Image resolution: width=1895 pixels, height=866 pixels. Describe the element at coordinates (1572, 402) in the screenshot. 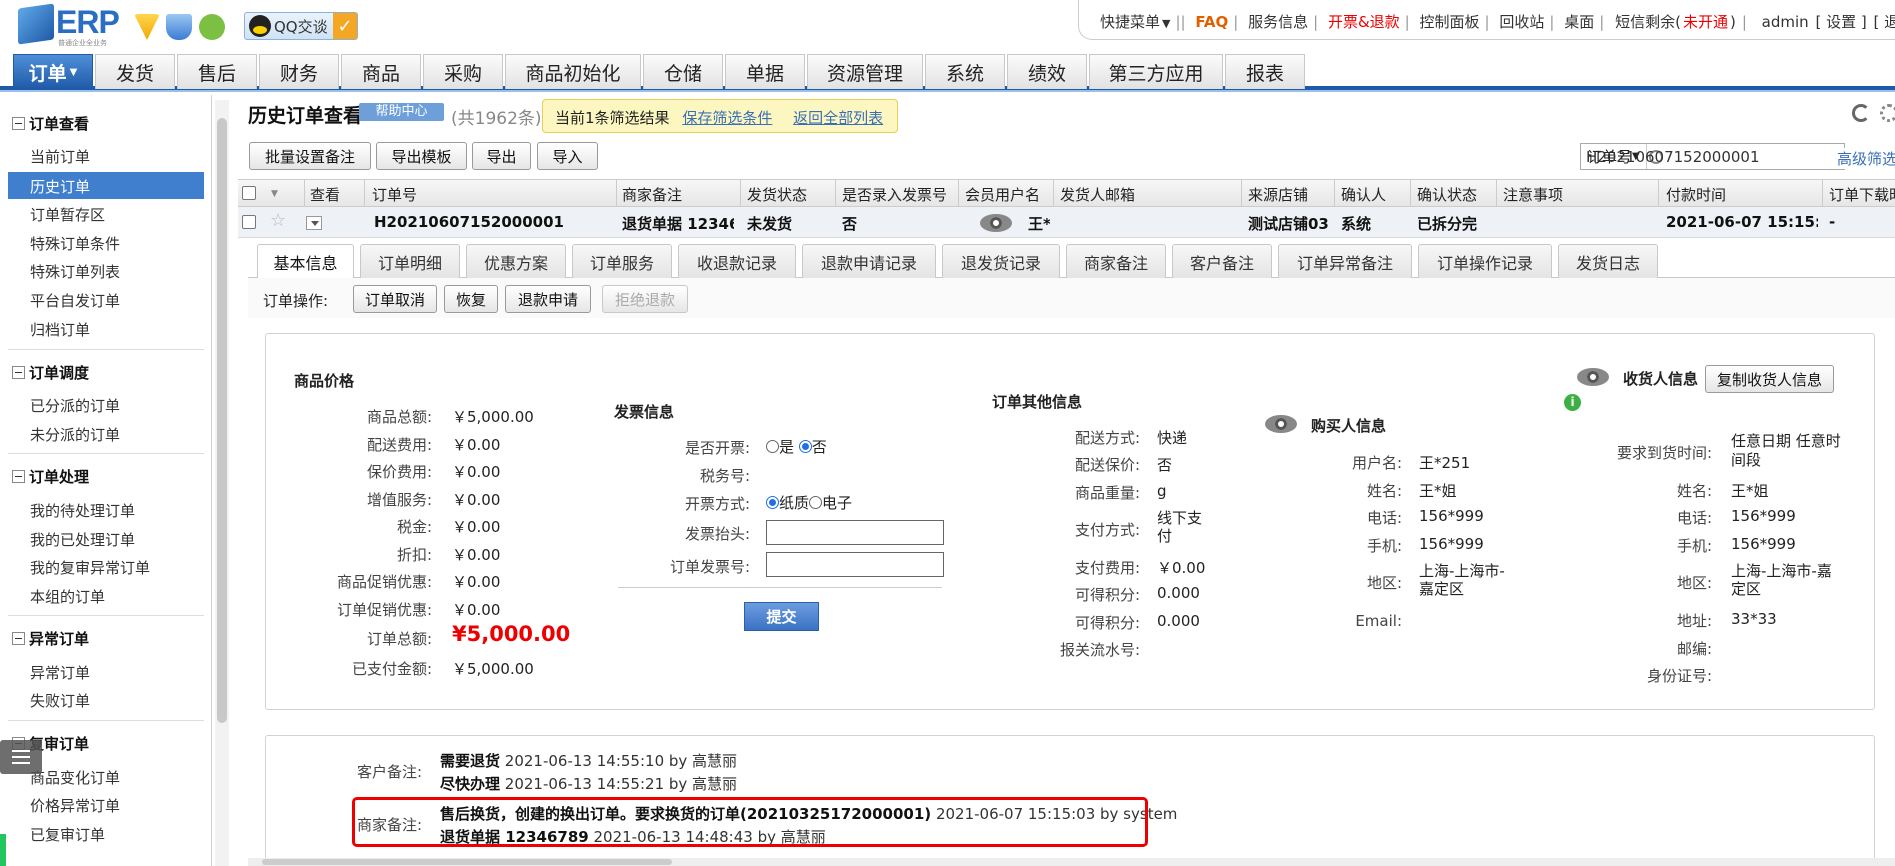

I see `info-icon: i` at that location.